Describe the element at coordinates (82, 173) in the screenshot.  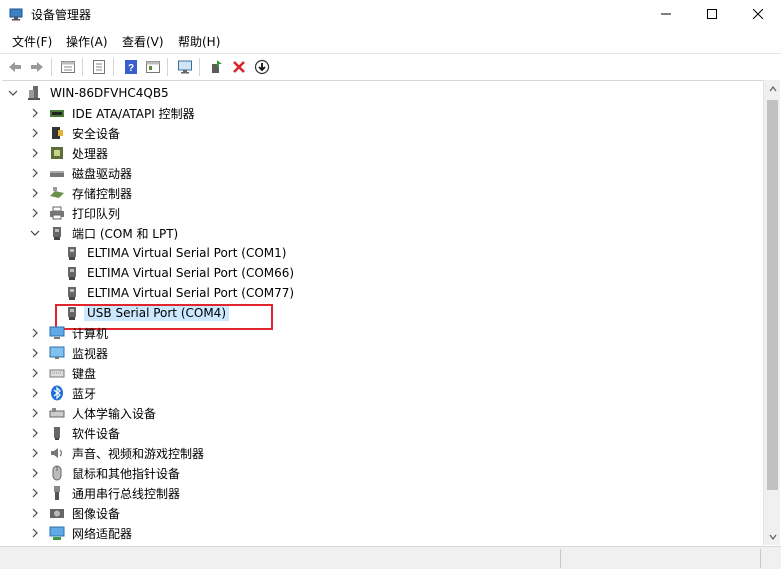
I see `tree-category: 磁盘驱动器` at that location.